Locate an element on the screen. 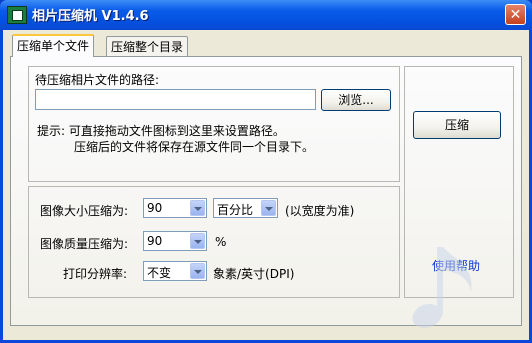 This screenshot has width=532, height=343. tab-single-file: 压缩单个文件 is located at coordinates (53, 45).